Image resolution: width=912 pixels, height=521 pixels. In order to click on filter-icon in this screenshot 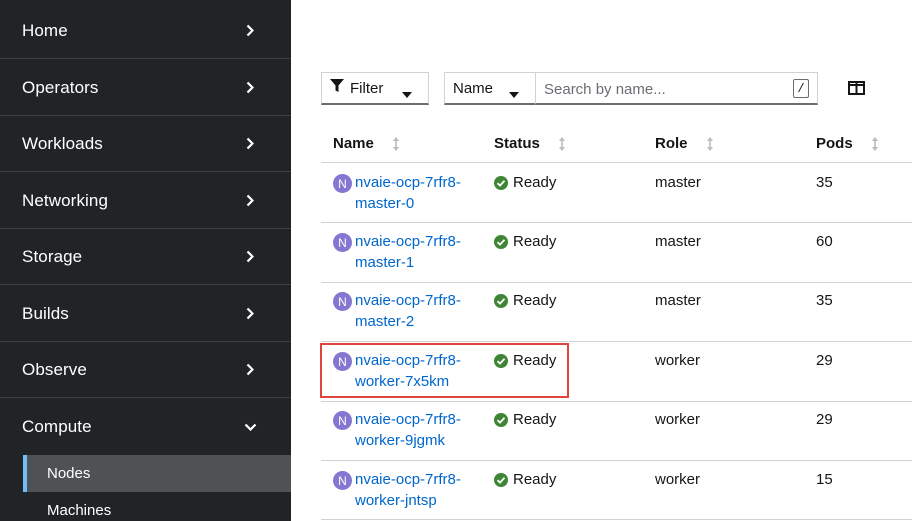, I will do `click(337, 88)`.